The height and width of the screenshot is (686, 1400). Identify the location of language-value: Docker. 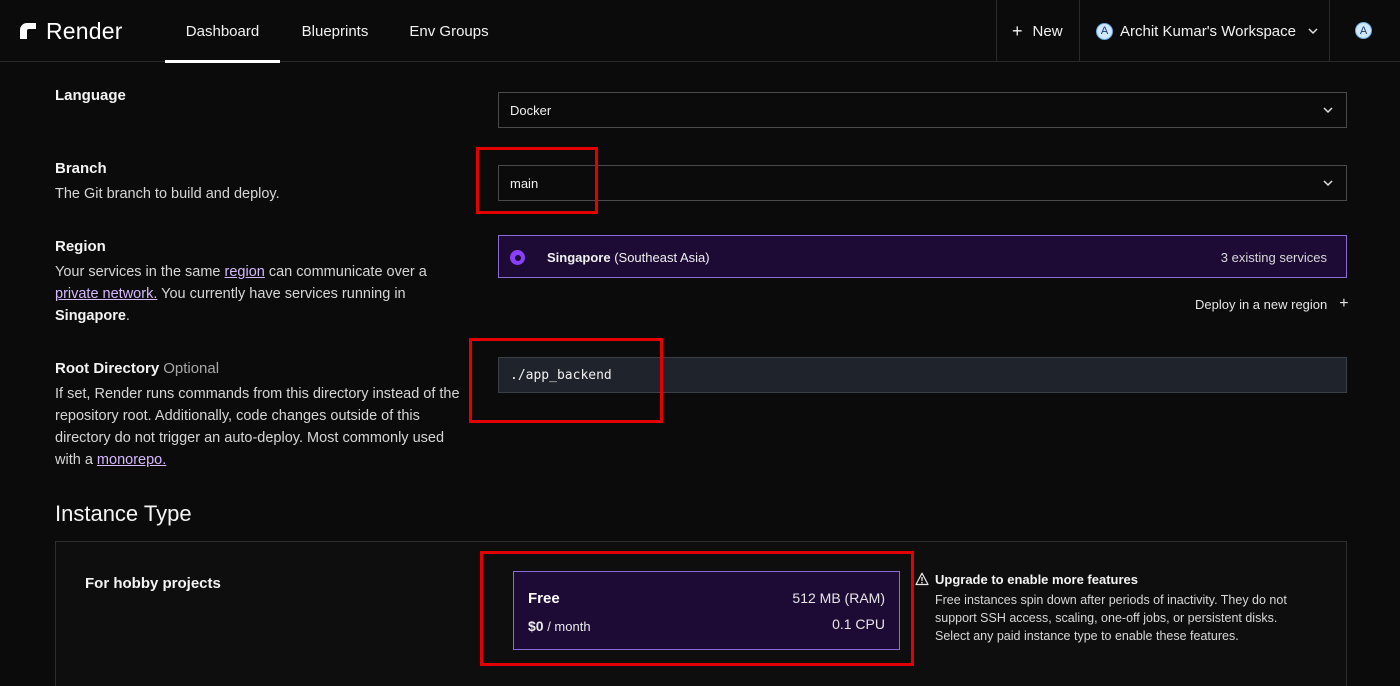
(531, 110).